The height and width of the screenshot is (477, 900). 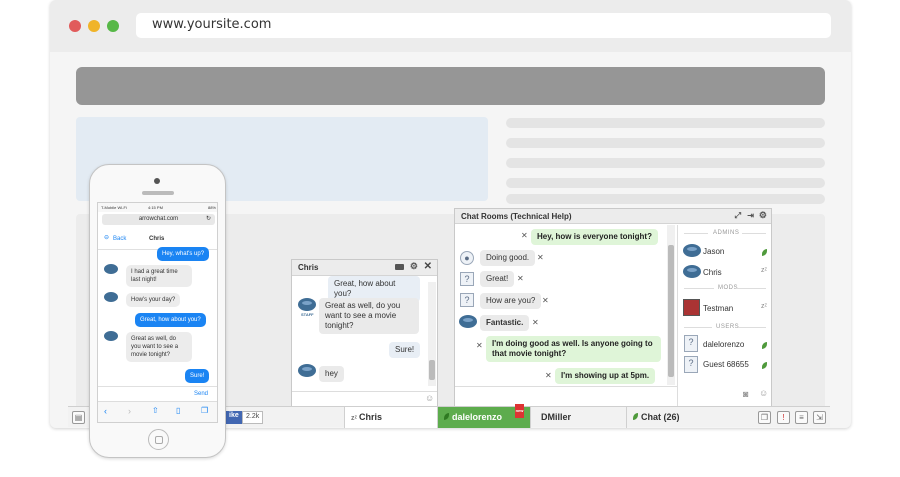 I want to click on tab-label: Chat (26), so click(x=660, y=417).